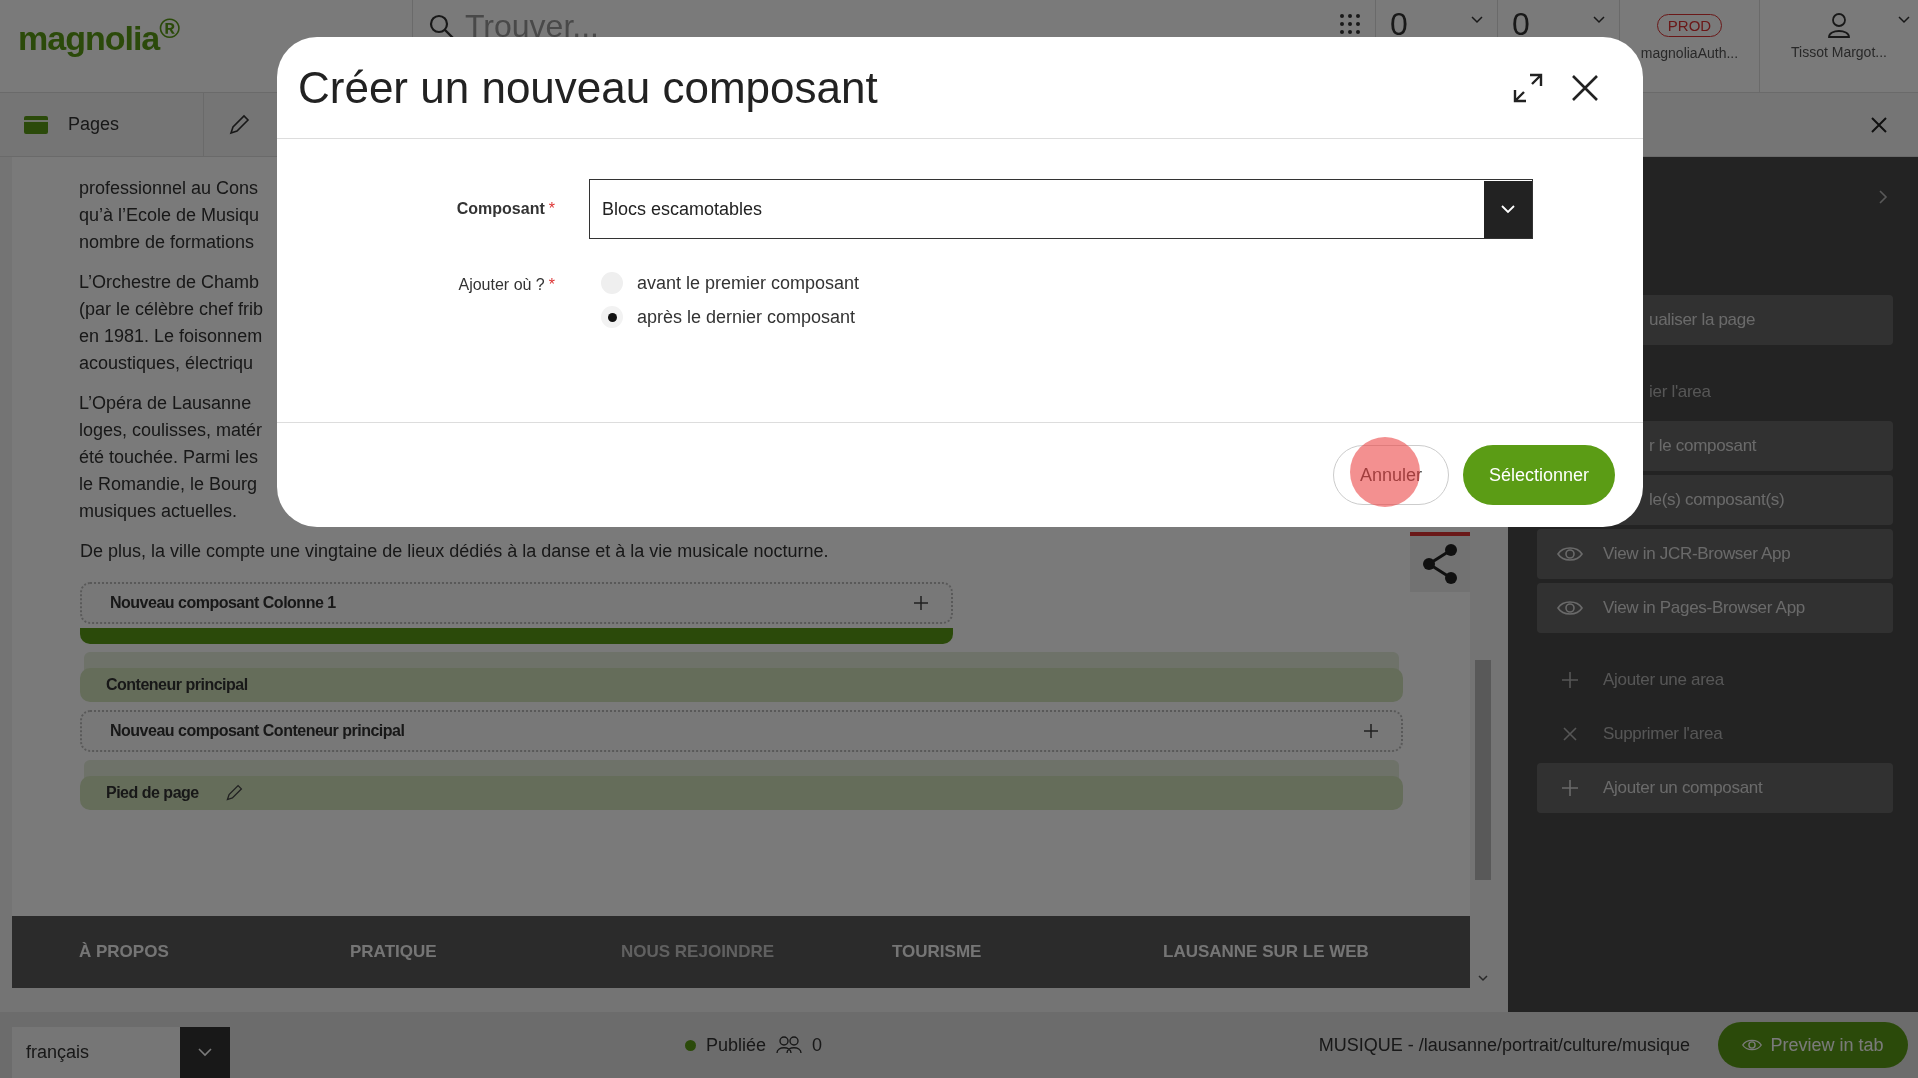 Image resolution: width=1918 pixels, height=1078 pixels. I want to click on paragraph-line: été touchée. Parmi les, so click(169, 457).